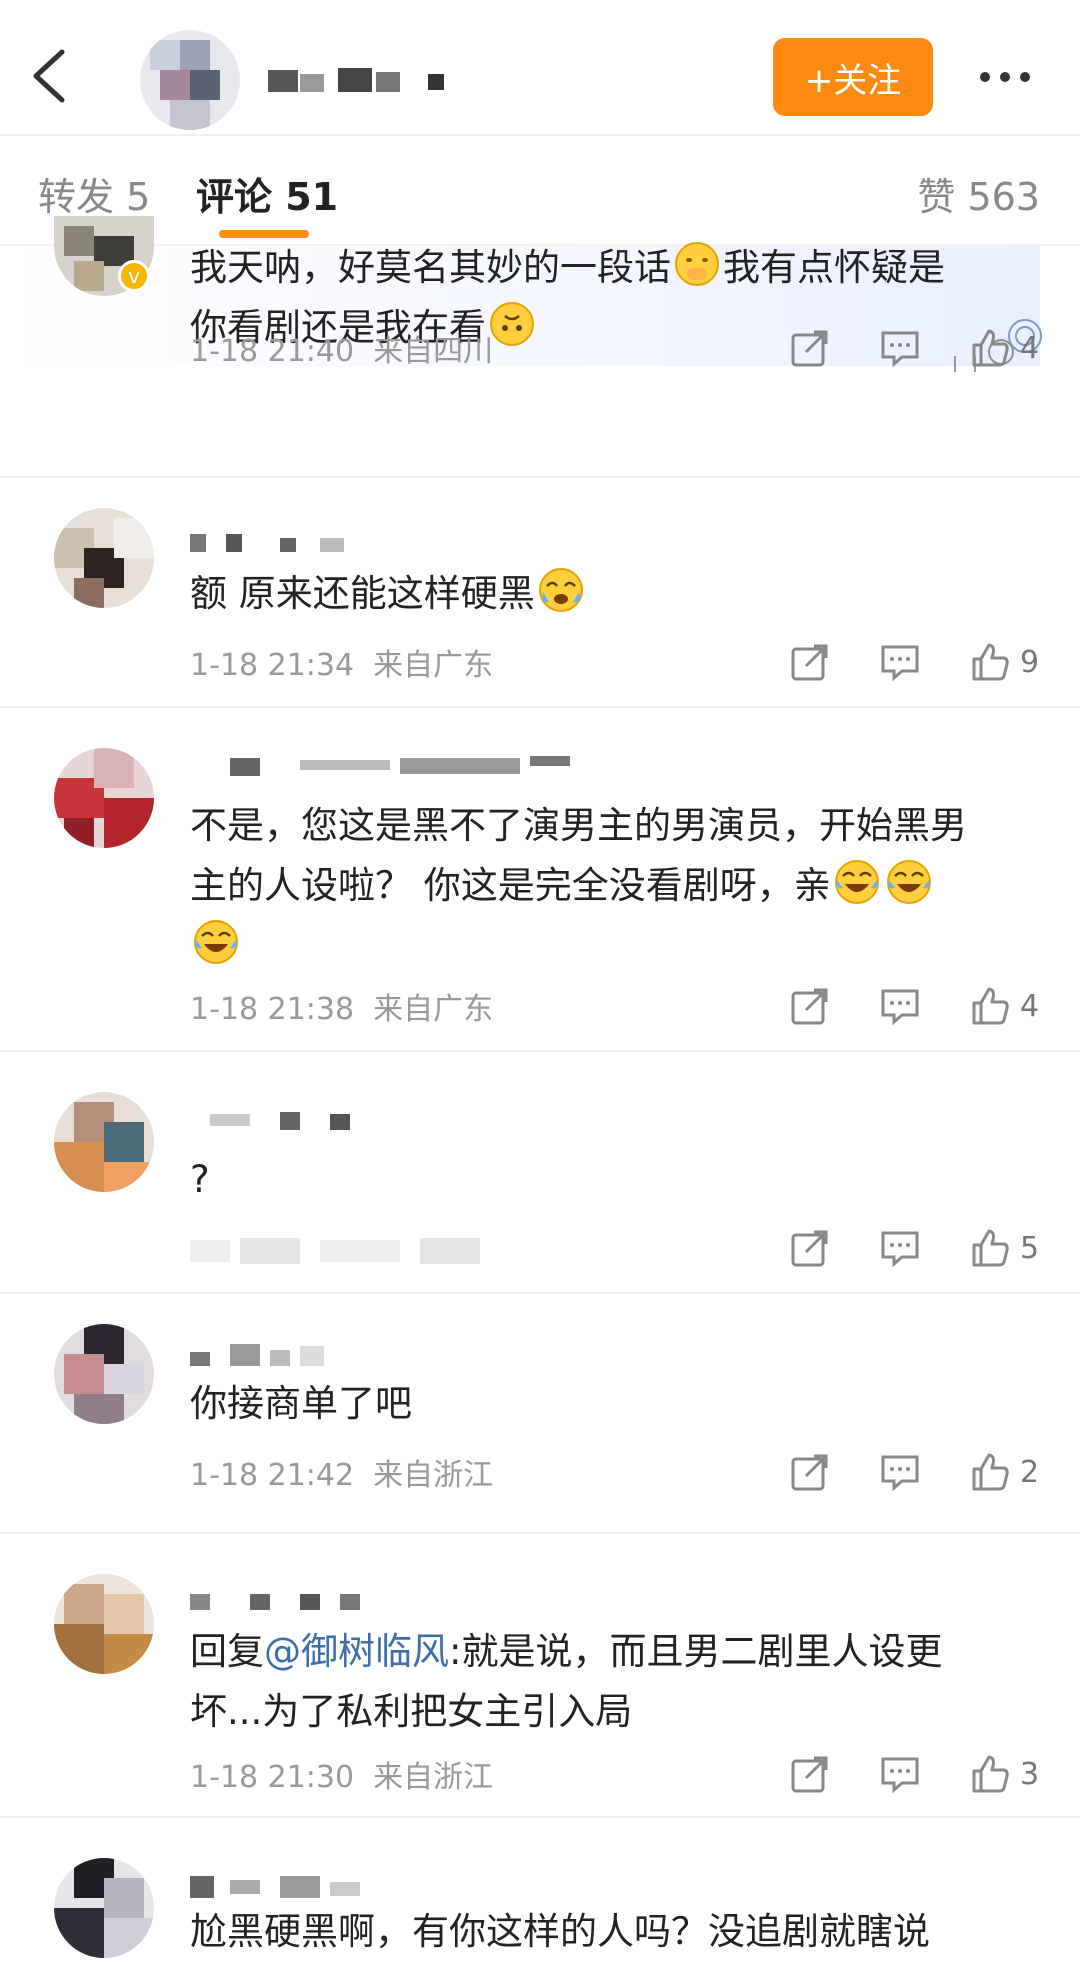 This screenshot has width=1080, height=1962. Describe the element at coordinates (1030, 1472) in the screenshot. I see `like-count: 2` at that location.